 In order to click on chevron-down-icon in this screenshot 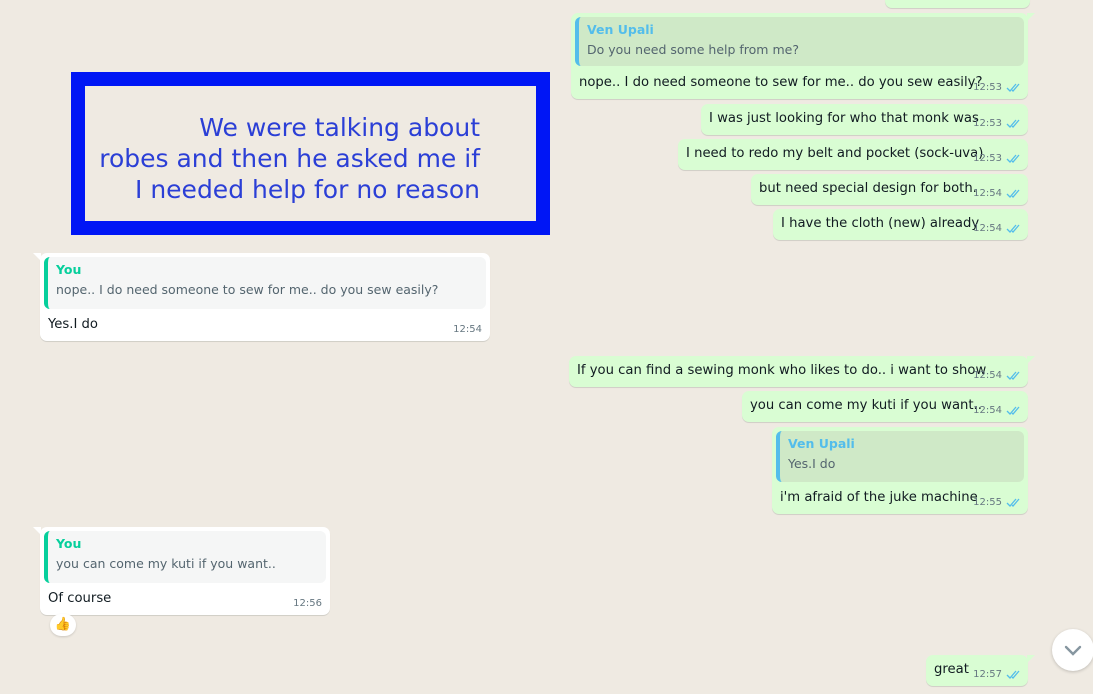, I will do `click(1073, 650)`.